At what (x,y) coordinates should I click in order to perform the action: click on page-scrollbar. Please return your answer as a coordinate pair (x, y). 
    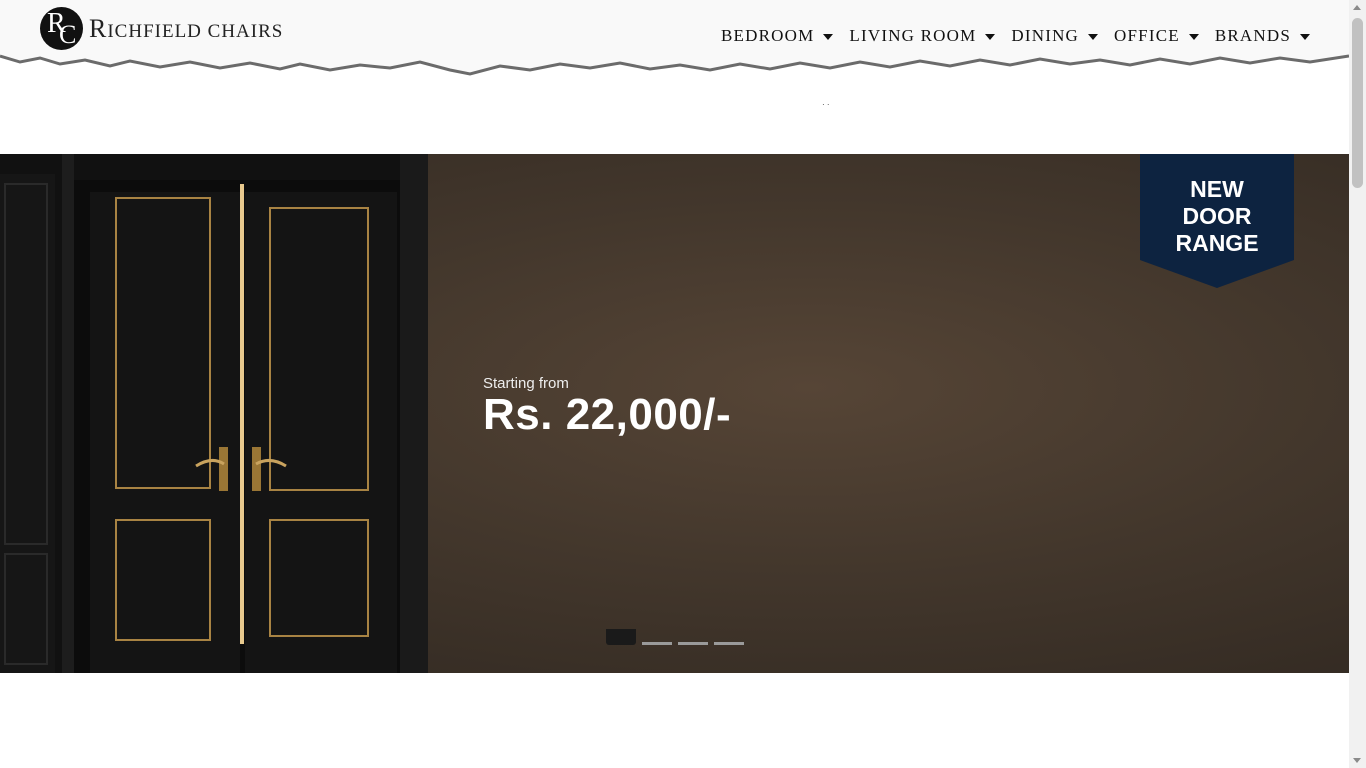
    Looking at the image, I should click on (1357, 384).